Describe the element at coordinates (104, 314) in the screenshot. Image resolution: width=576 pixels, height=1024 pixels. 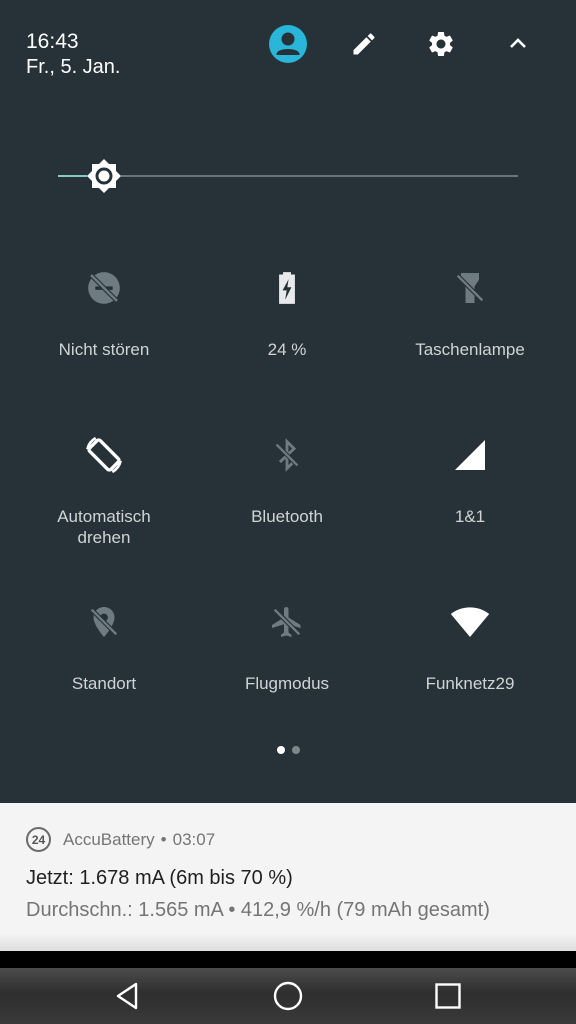
I see `tile-do-not-disturb: Nicht stören` at that location.